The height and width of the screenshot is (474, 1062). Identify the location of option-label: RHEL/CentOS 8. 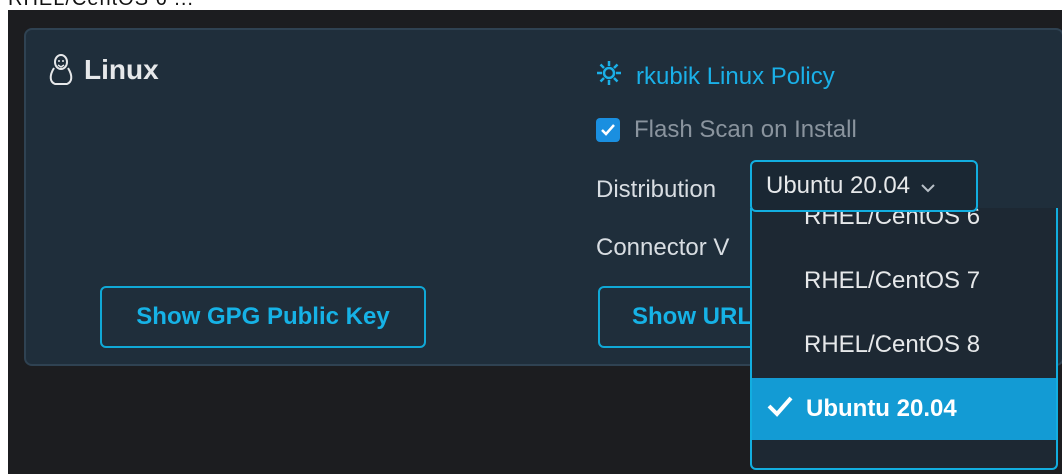
(892, 344).